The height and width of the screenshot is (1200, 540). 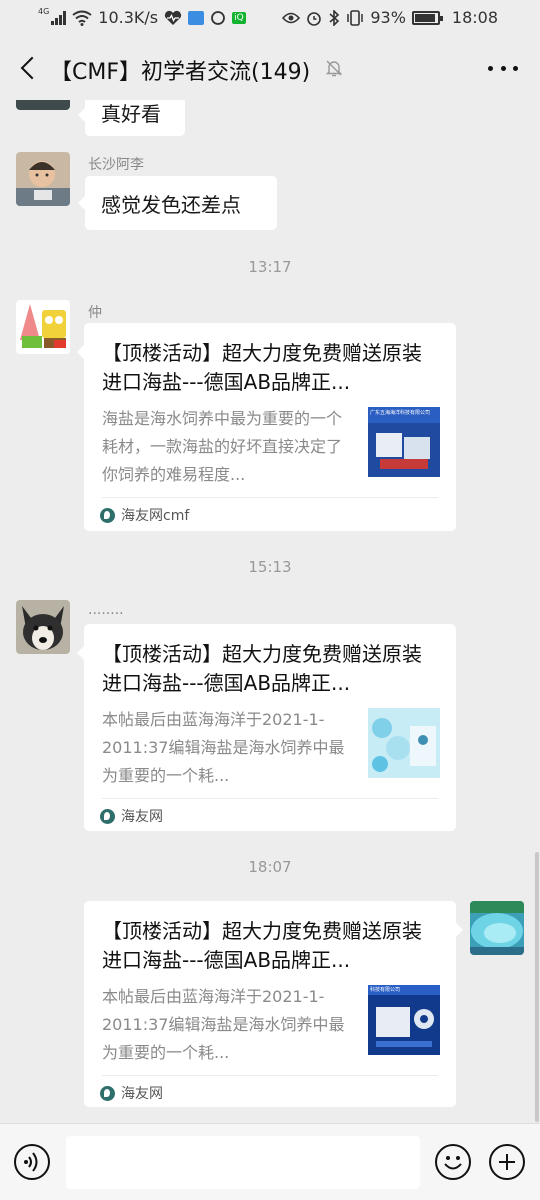 I want to click on heart-rate-icon, so click(x=173, y=17).